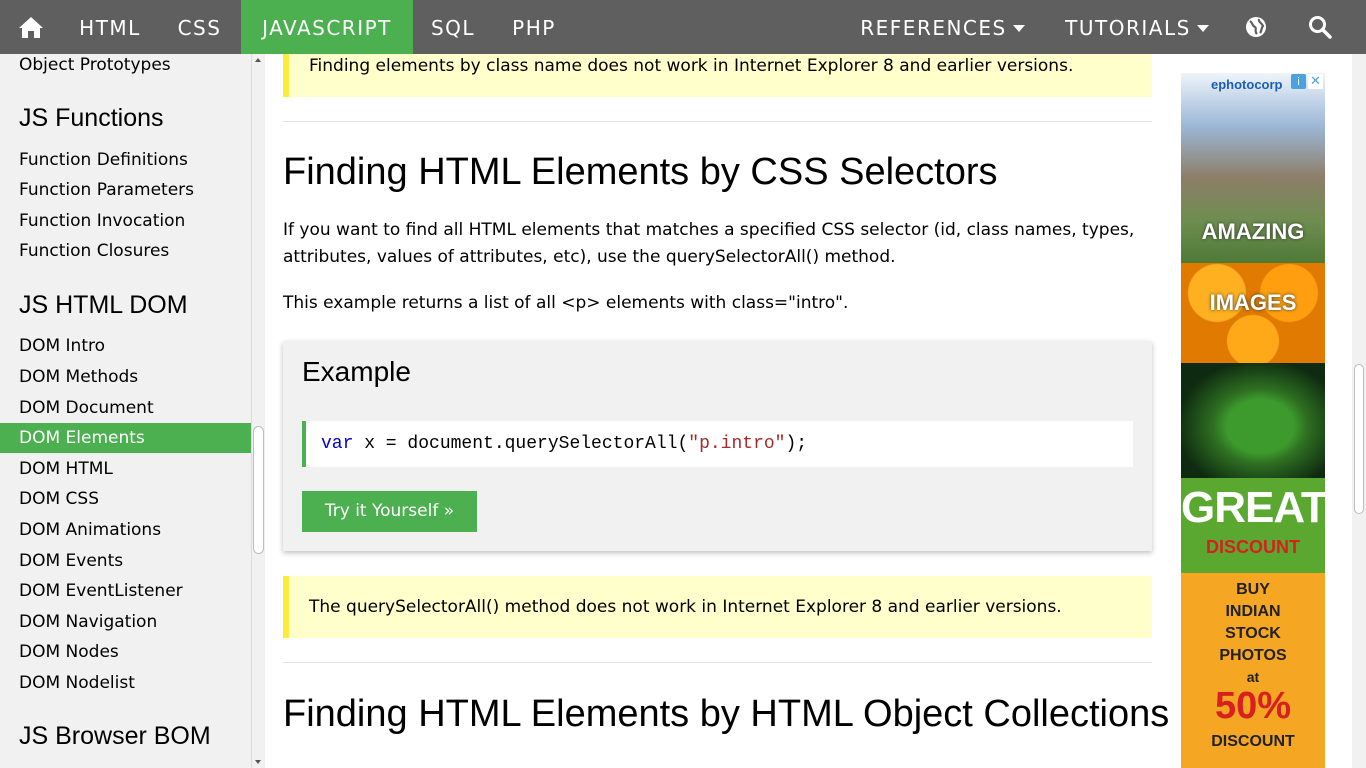  What do you see at coordinates (110, 27) in the screenshot?
I see `nav-html: HTML` at bounding box center [110, 27].